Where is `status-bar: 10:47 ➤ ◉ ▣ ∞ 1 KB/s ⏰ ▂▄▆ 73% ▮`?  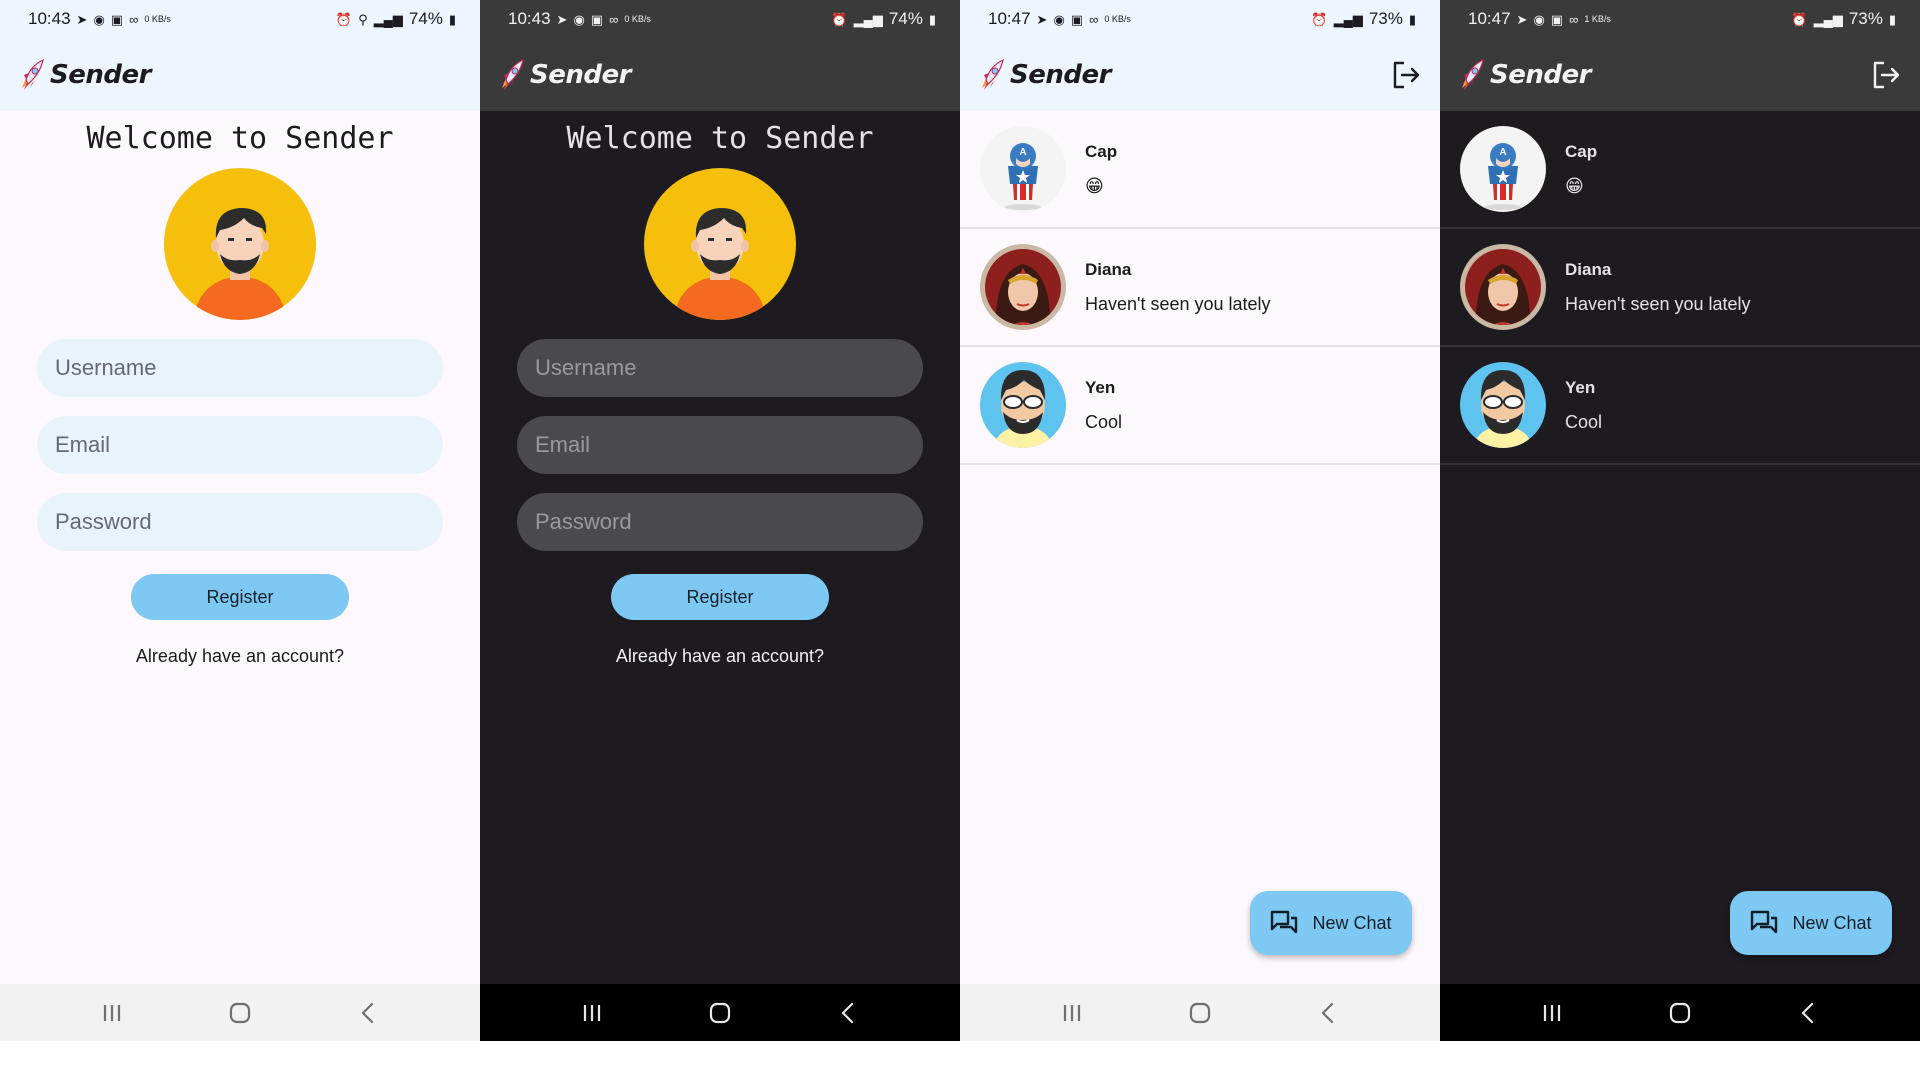
status-bar: 10:47 ➤ ◉ ▣ ∞ 1 KB/s ⏰ ▂▄▆ 73% ▮ is located at coordinates (1680, 19).